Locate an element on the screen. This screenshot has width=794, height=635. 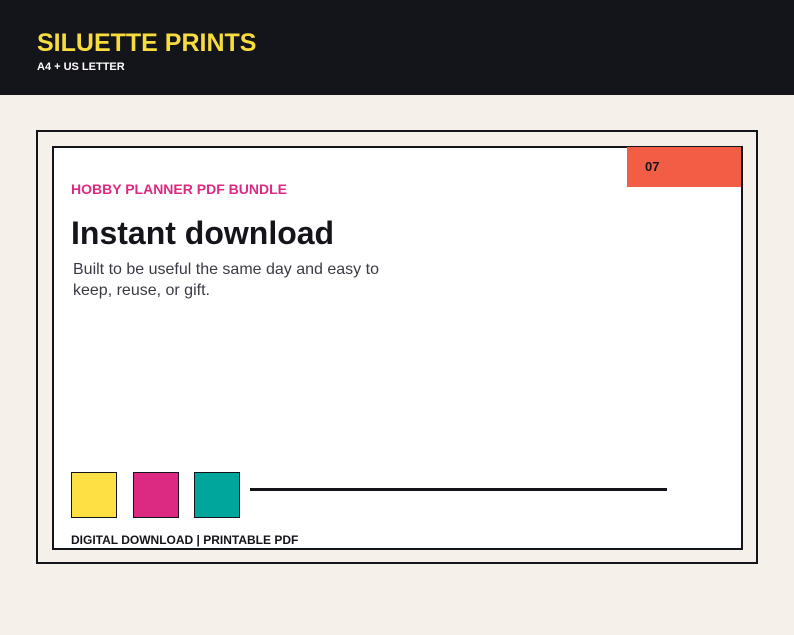
color-swatch-magenta is located at coordinates (156, 495).